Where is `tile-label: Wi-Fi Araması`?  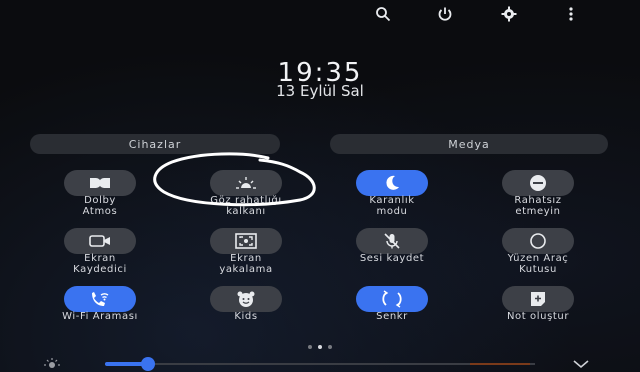 tile-label: Wi-Fi Araması is located at coordinates (100, 316).